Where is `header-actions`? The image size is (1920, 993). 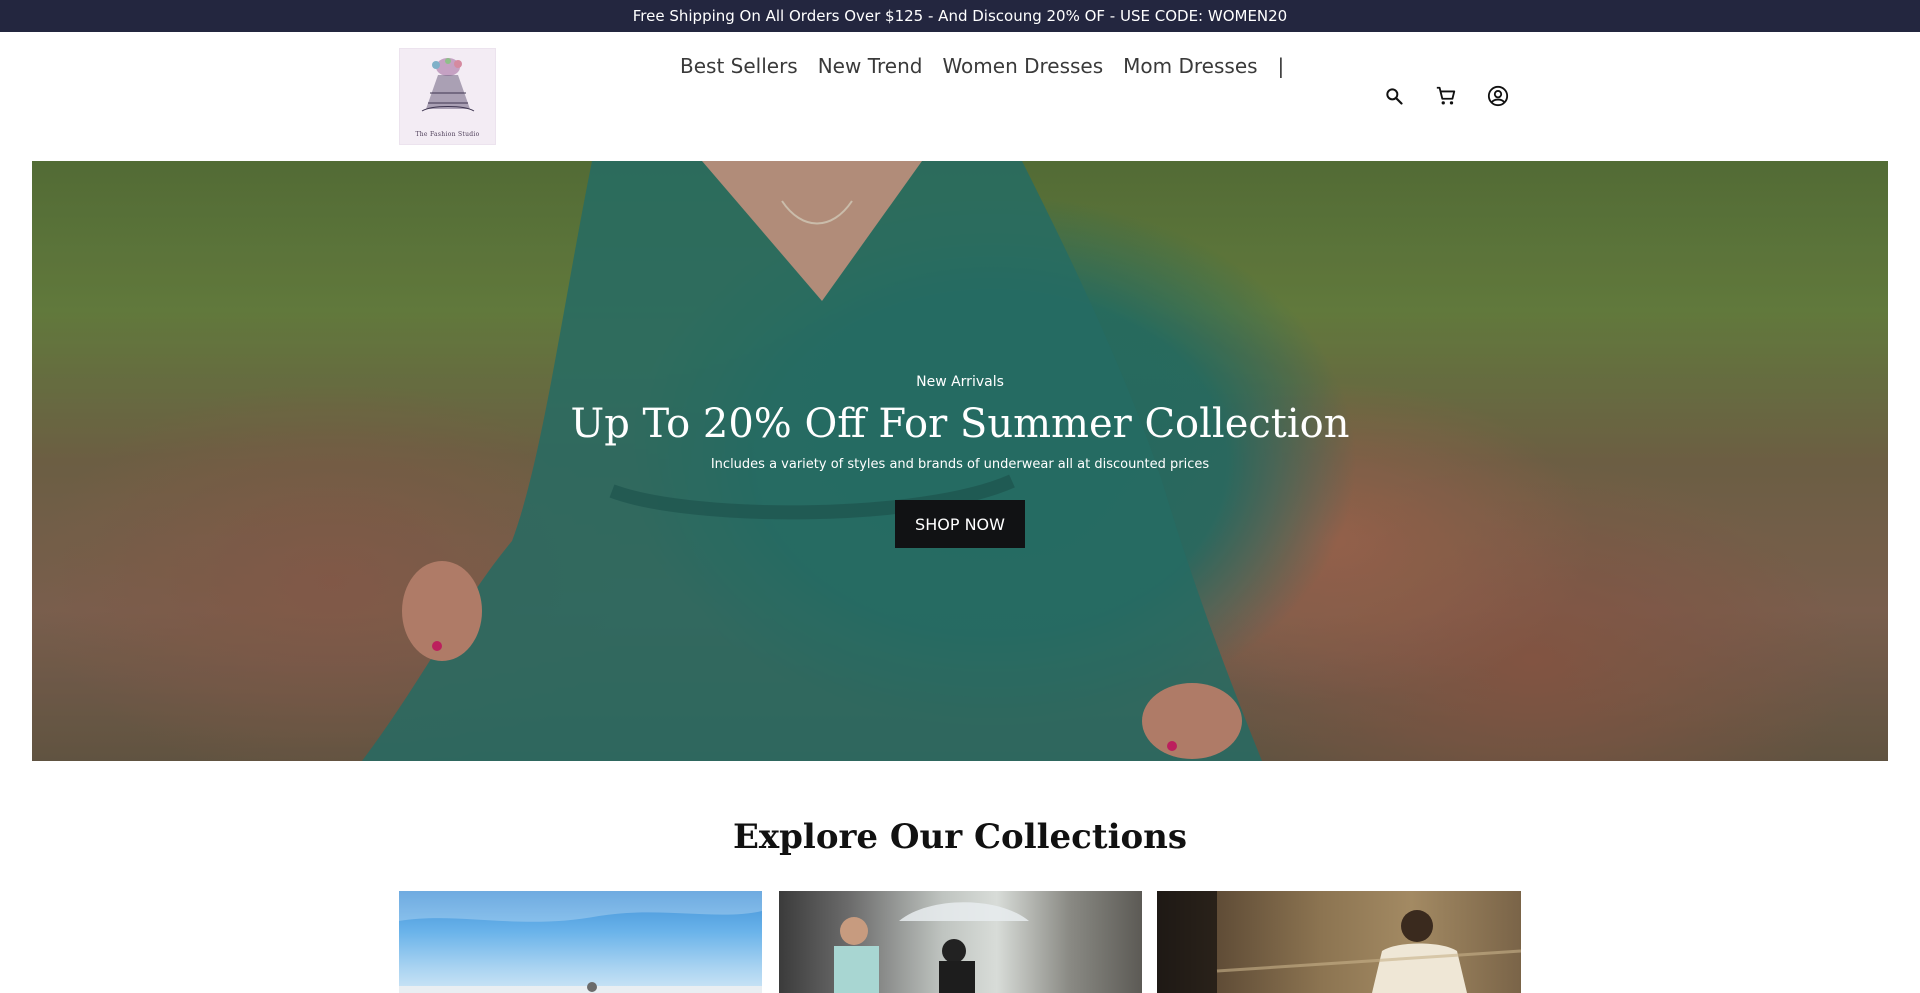
header-actions is located at coordinates (1460, 96).